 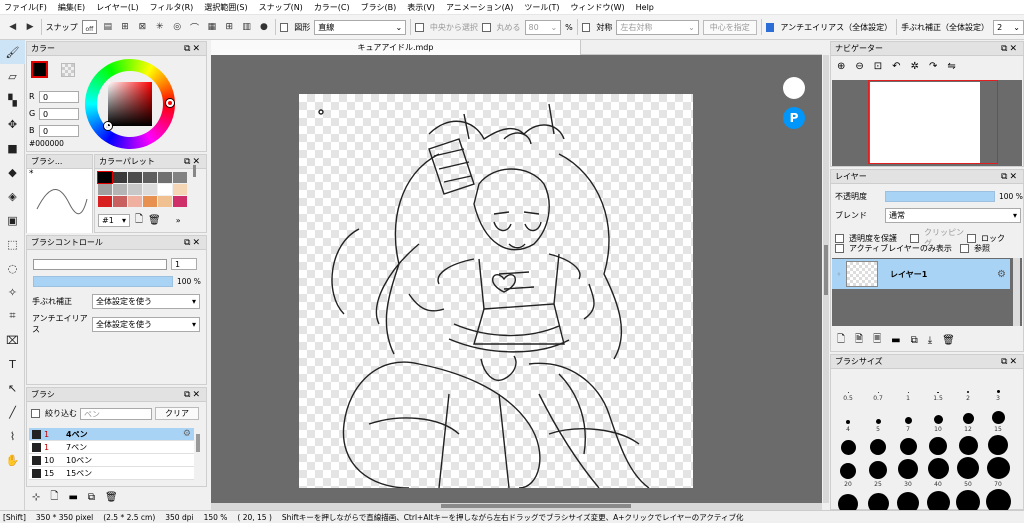 I want to click on zoom-in-icon: ⊕, so click(x=841, y=66).